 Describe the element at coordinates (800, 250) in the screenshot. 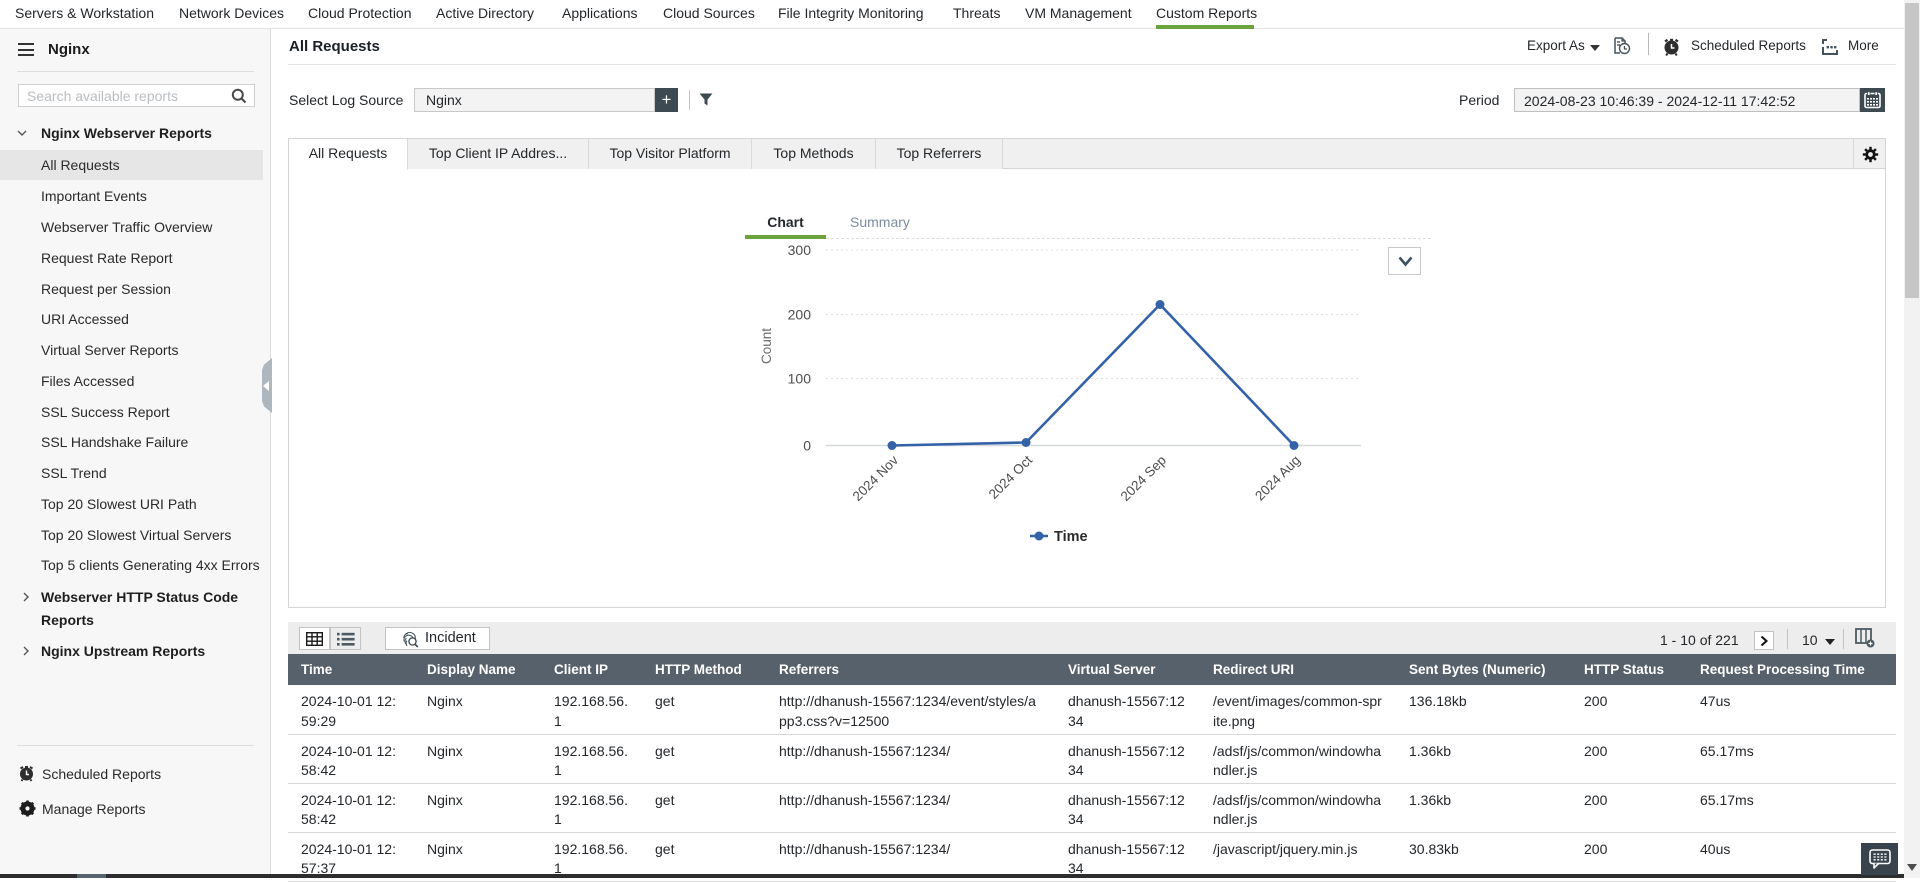

I see `svg-text: 300` at that location.